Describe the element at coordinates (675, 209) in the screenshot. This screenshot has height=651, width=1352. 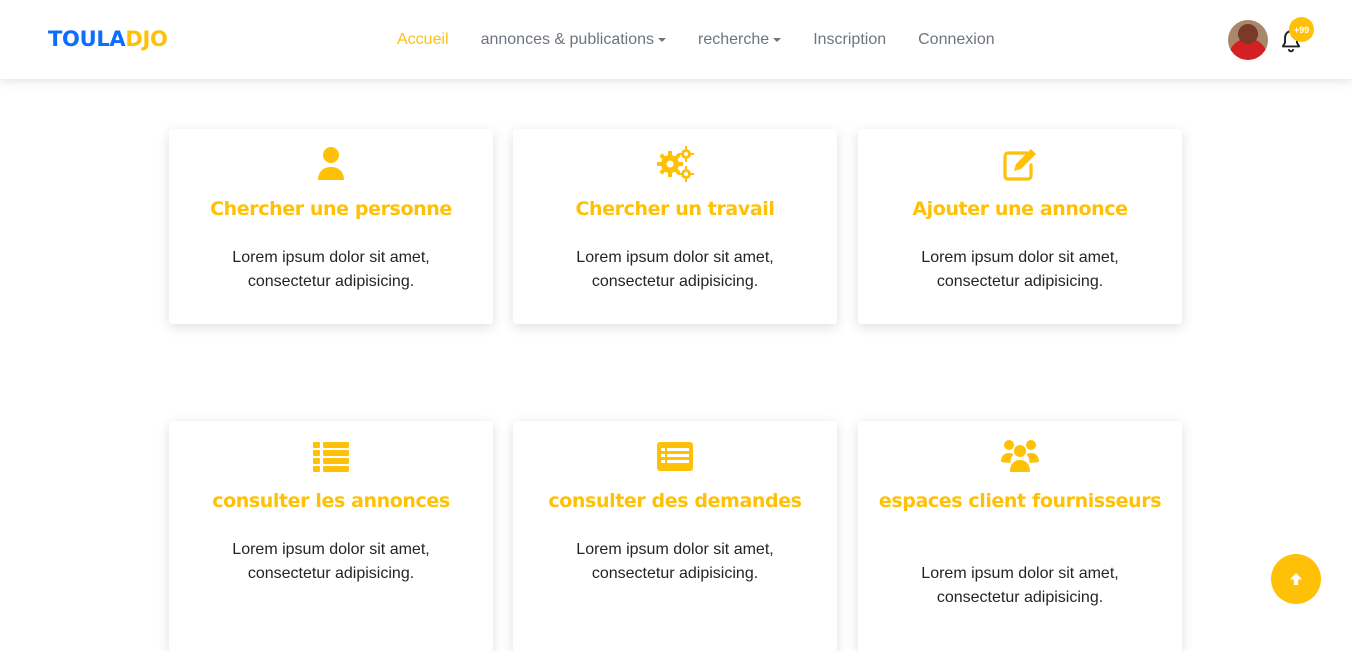
I see `card-title: Chercher un travail` at that location.